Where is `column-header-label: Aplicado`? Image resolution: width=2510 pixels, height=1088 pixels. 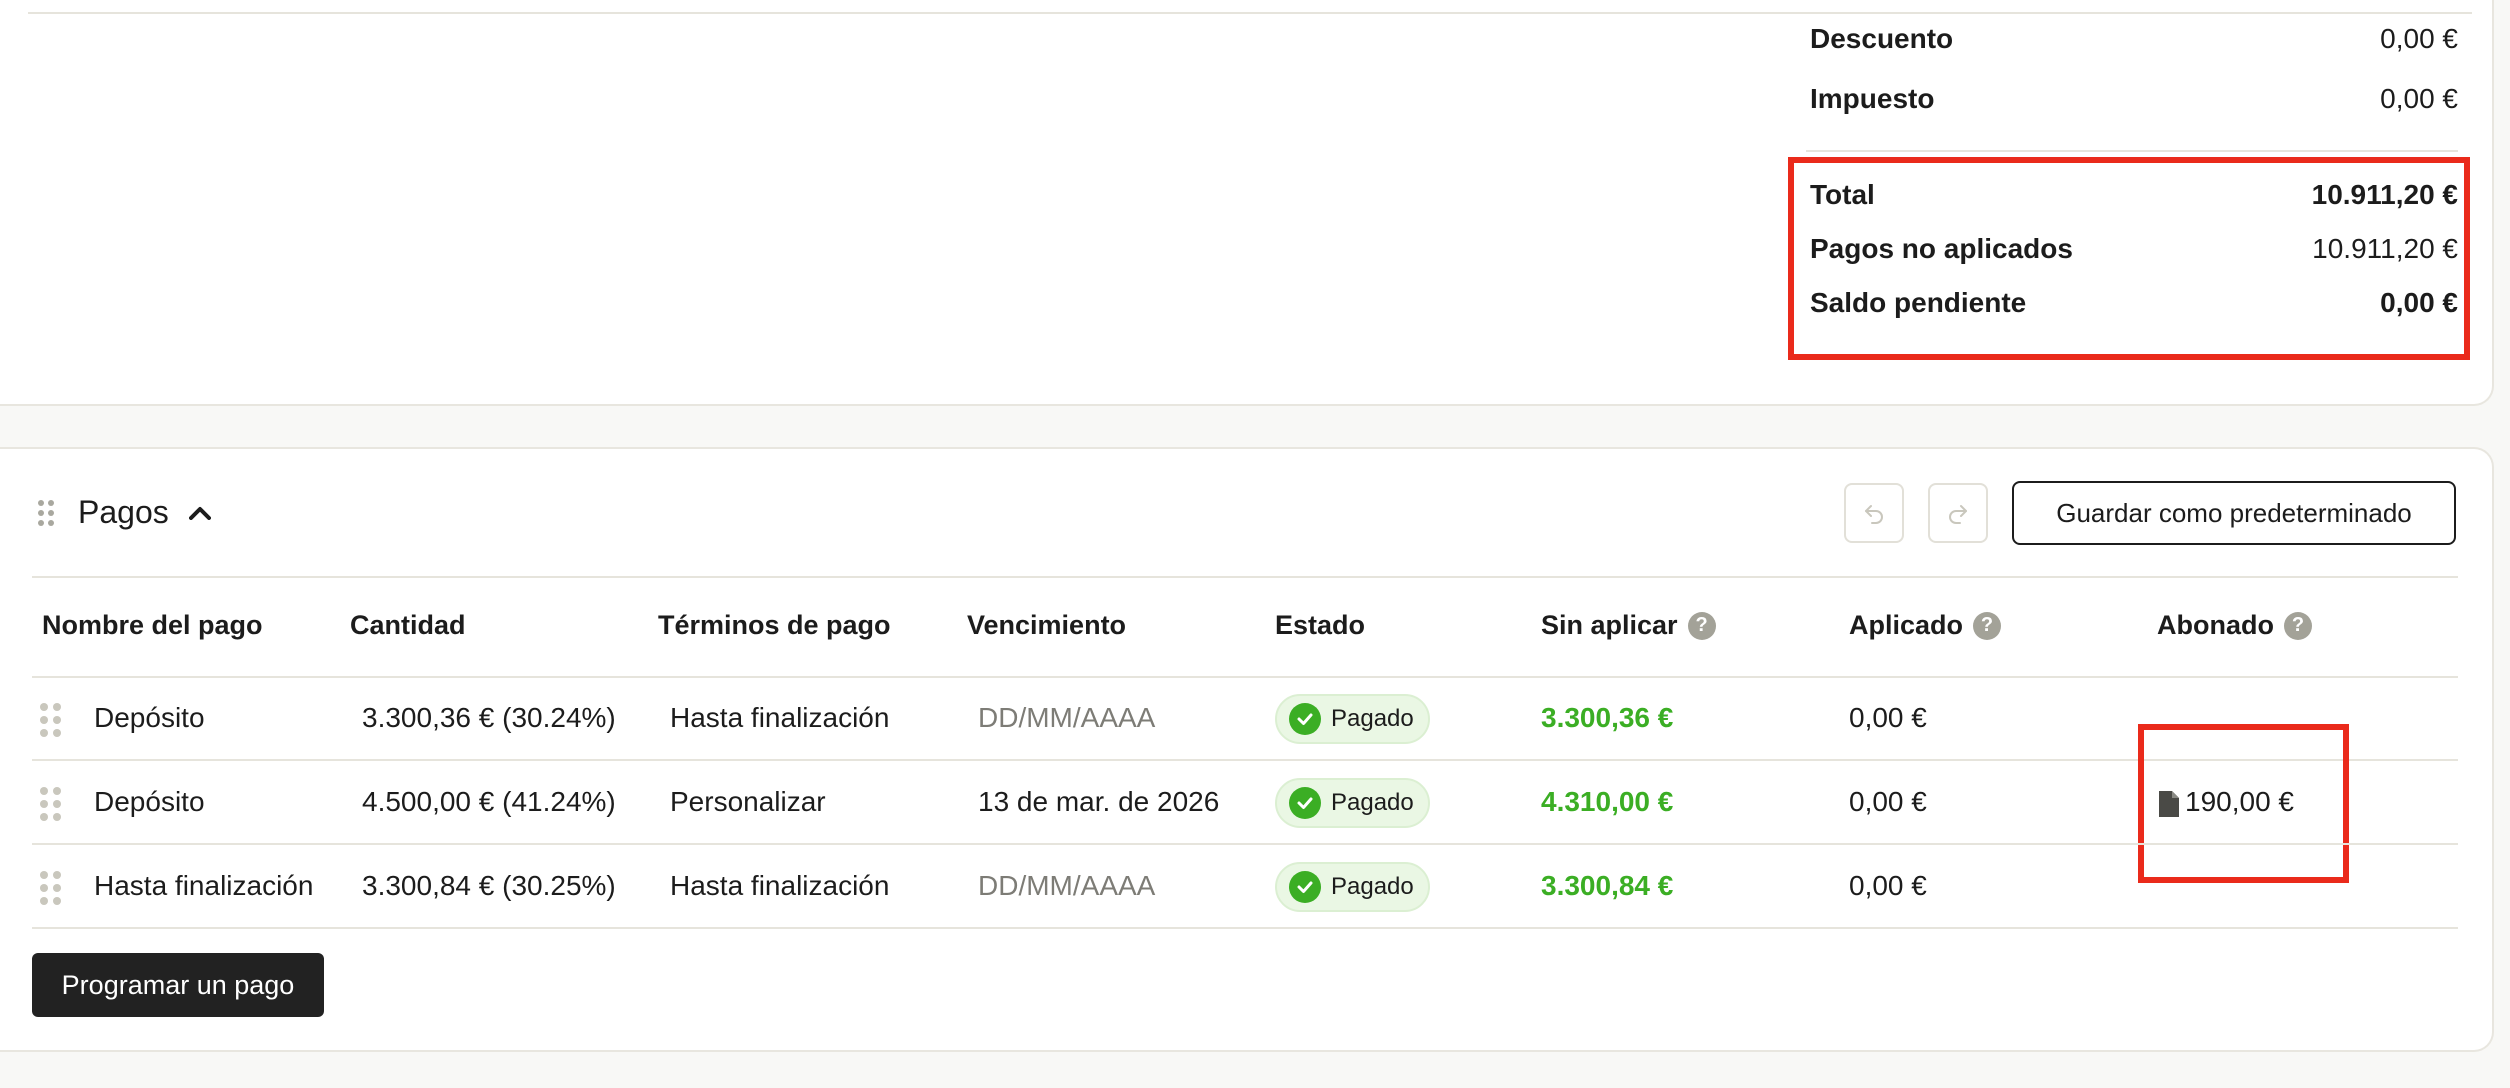 column-header-label: Aplicado is located at coordinates (1906, 625).